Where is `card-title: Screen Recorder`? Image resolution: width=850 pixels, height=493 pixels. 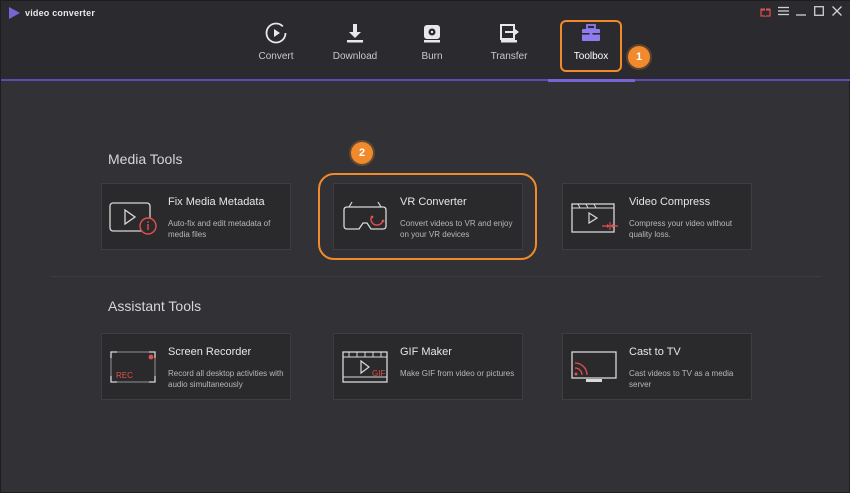
card-title: Screen Recorder is located at coordinates (210, 352).